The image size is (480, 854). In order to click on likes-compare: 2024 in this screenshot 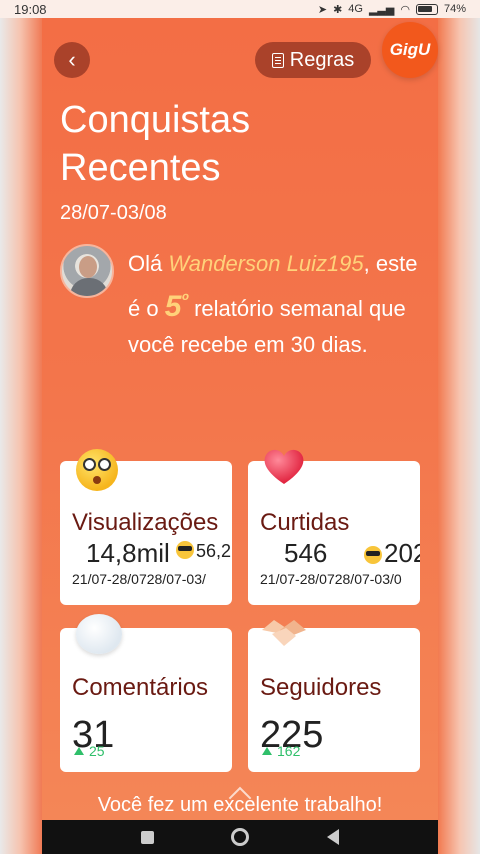, I will do `click(392, 553)`.